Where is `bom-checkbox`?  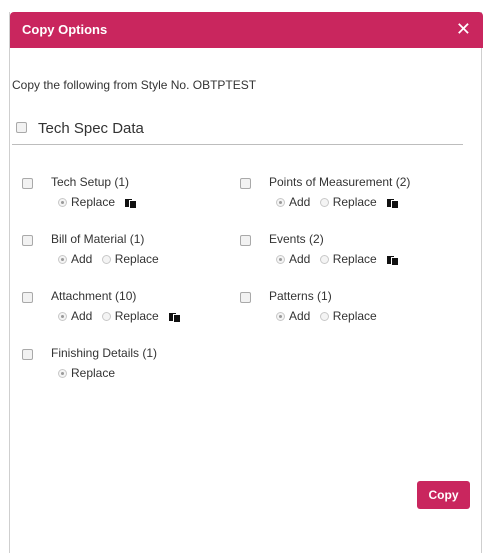 bom-checkbox is located at coordinates (27, 240).